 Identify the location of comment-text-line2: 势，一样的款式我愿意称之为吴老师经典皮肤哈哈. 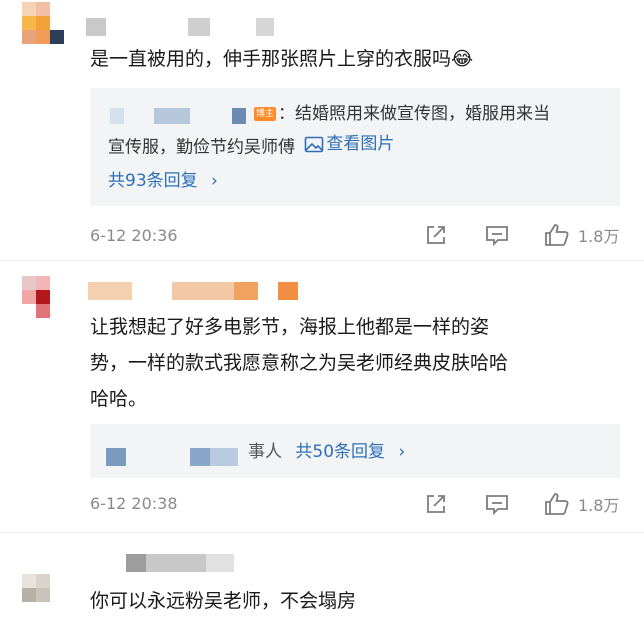
(299, 363).